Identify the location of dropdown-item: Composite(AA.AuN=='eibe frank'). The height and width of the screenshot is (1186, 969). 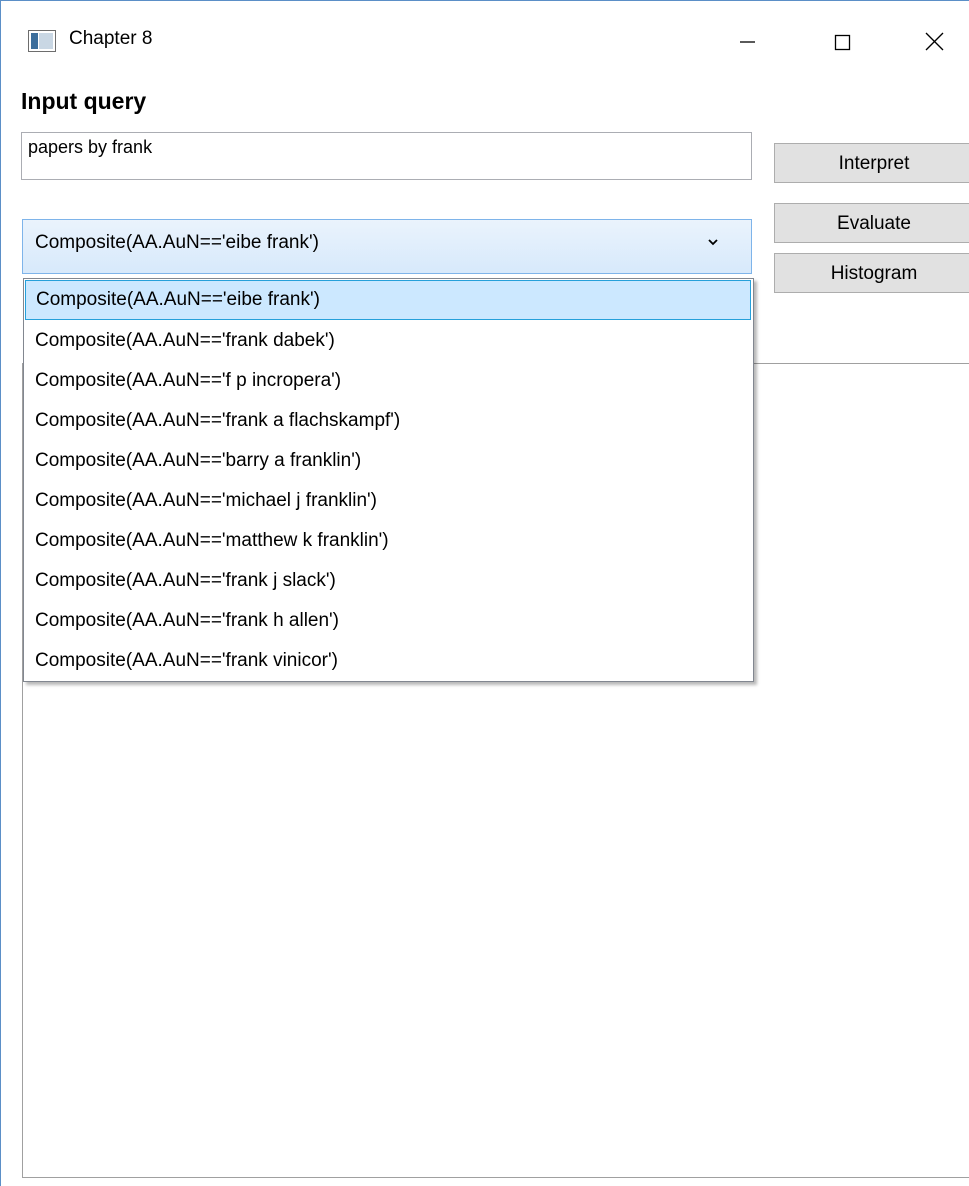
(388, 300).